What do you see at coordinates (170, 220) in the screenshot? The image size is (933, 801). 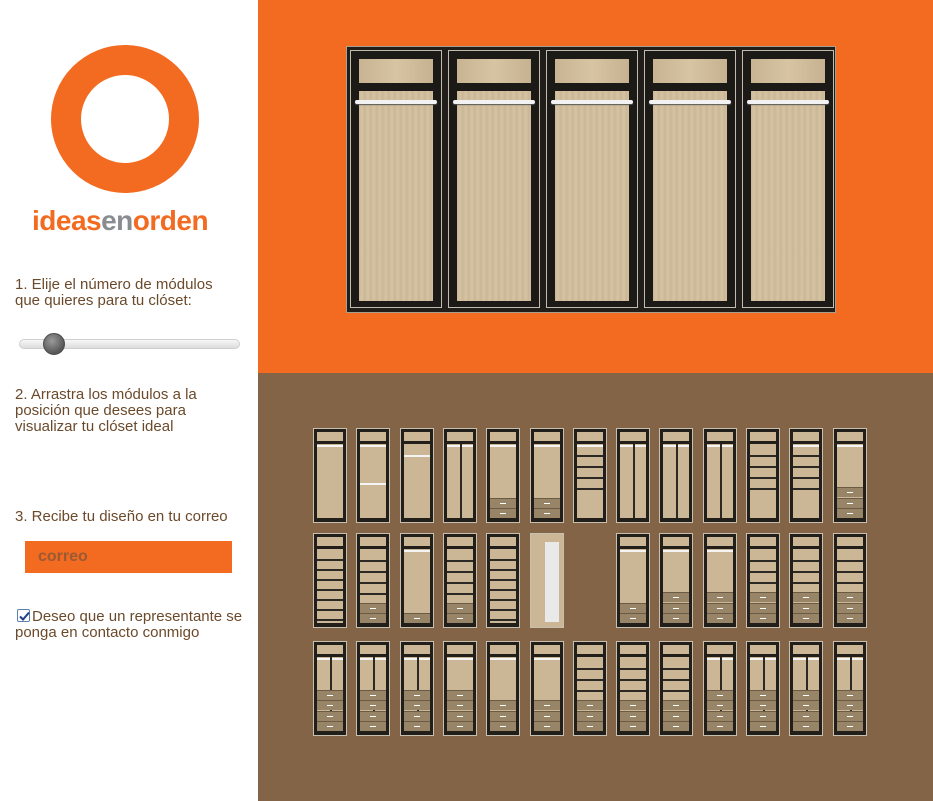 I see `brand-name-part3: orden` at bounding box center [170, 220].